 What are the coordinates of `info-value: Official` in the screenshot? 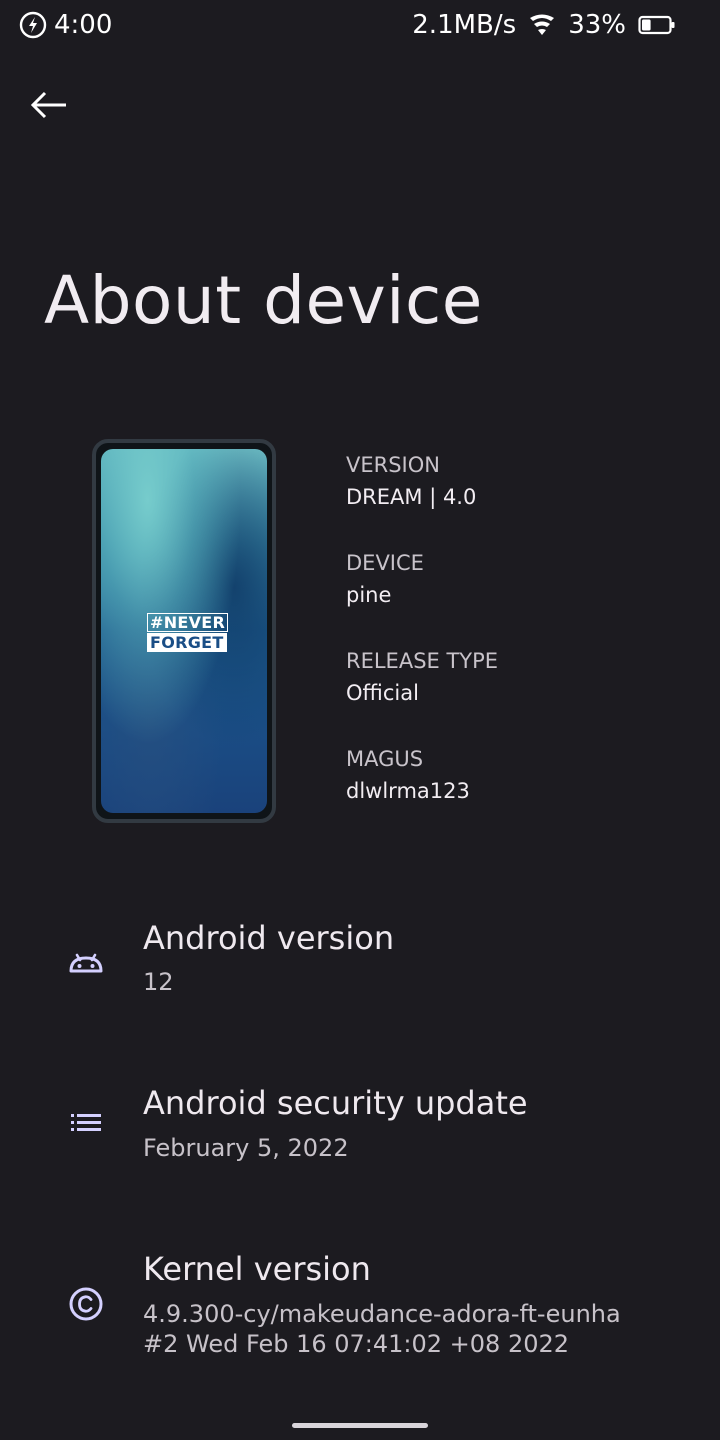 It's located at (382, 693).